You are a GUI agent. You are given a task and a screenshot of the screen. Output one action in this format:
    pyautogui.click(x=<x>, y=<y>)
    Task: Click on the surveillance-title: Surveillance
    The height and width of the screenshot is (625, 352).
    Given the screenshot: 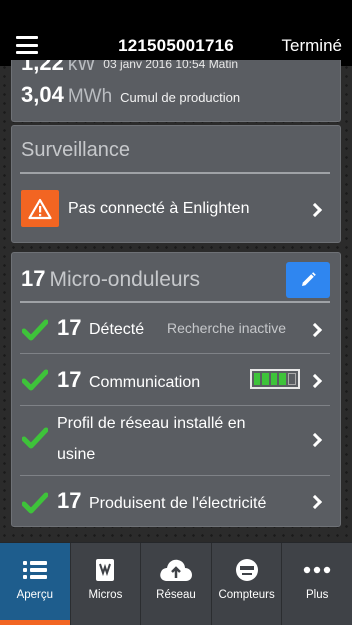 What is the action you would take?
    pyautogui.click(x=75, y=150)
    